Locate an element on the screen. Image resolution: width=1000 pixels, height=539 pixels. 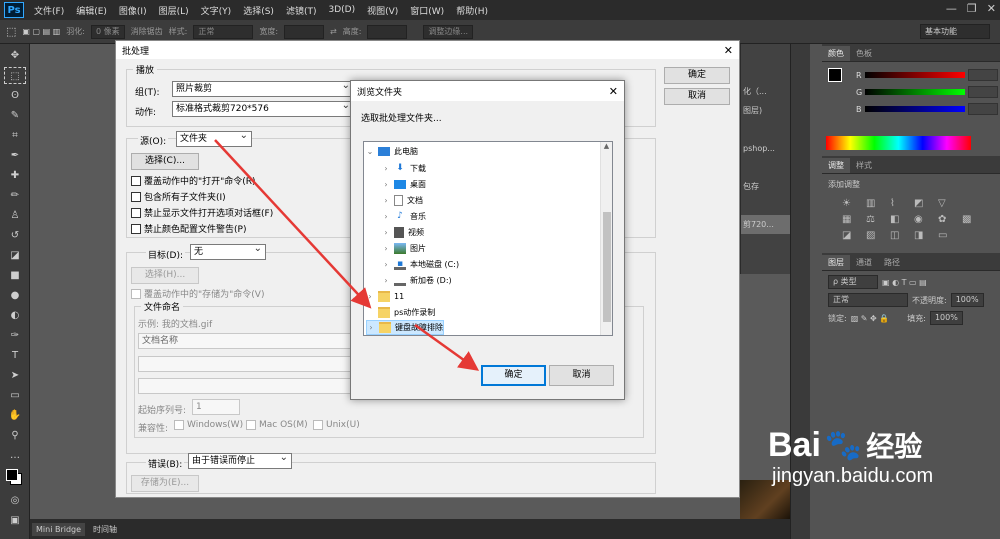
tree-node-ps-actions: ps动作录制 is located at coordinates (400, 312).